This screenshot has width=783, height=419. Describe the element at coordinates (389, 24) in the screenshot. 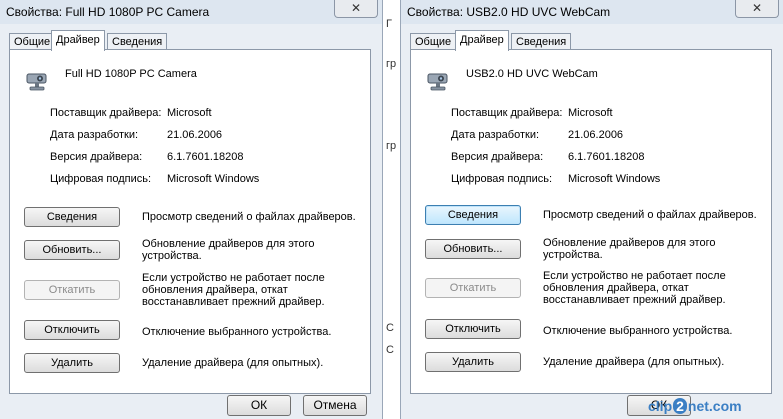

I see `background-fragment: Г` at that location.